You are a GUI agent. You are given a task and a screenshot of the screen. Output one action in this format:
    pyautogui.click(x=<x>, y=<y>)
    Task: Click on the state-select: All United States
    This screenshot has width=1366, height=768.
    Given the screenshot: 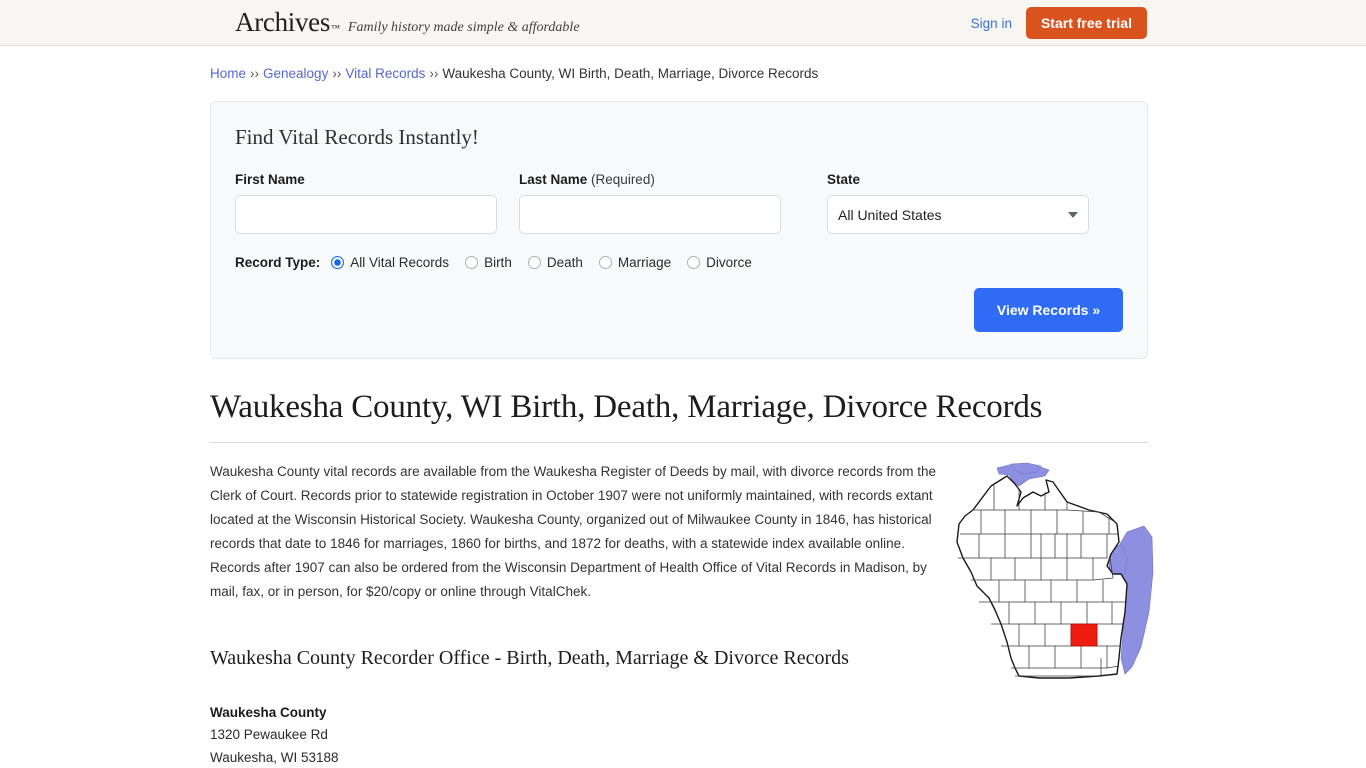 What is the action you would take?
    pyautogui.click(x=958, y=214)
    